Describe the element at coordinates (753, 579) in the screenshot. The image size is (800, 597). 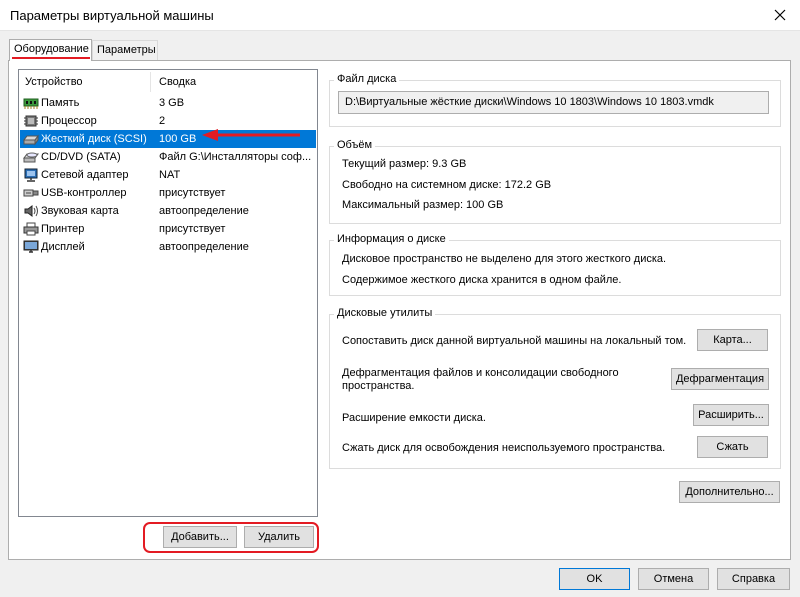
I see `help-button: Справка` at that location.